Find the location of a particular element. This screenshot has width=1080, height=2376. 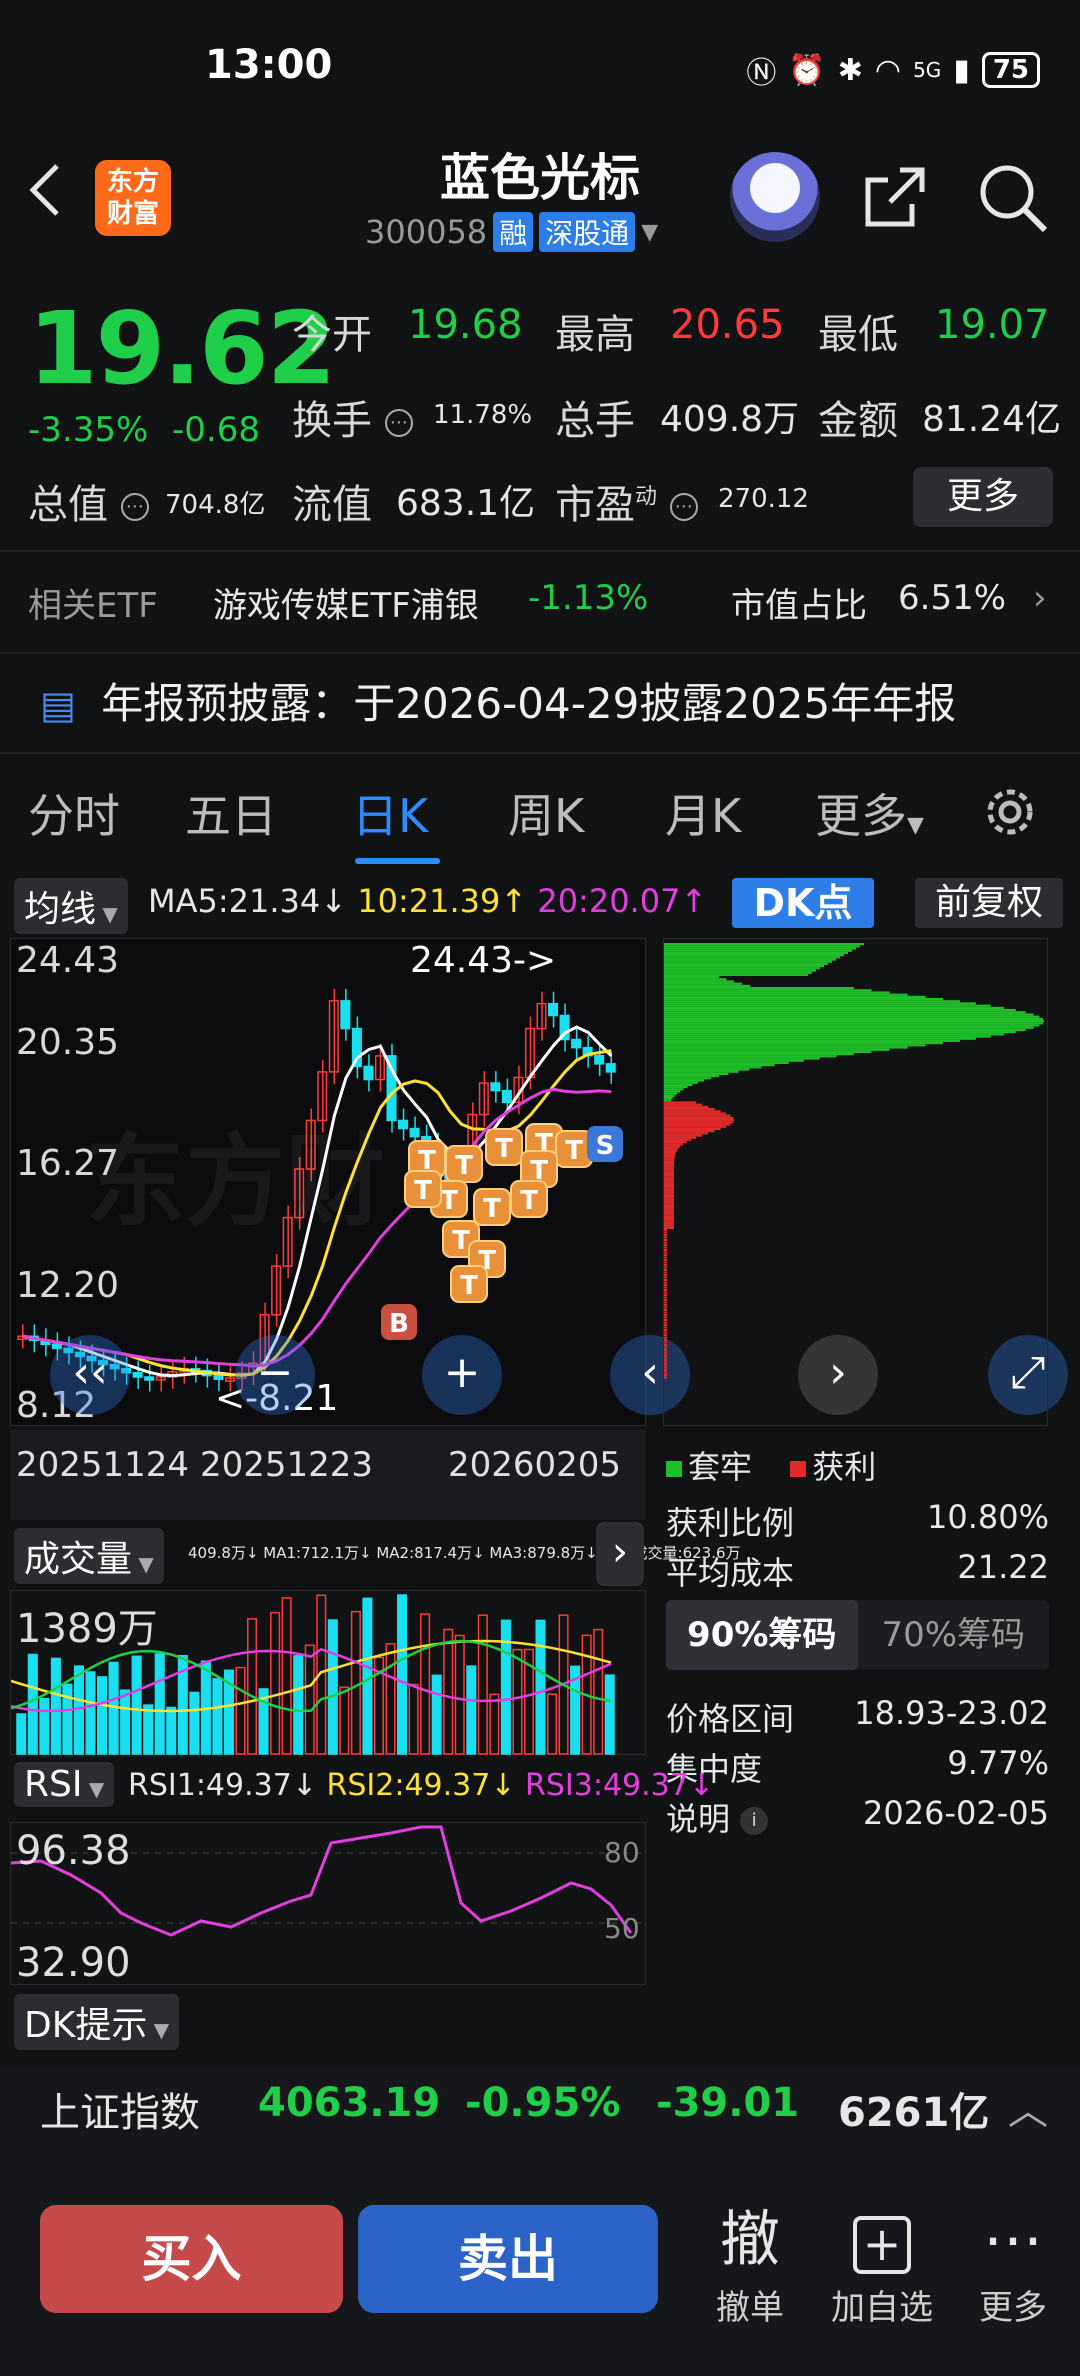

info-icon: ⋯ is located at coordinates (683, 507).